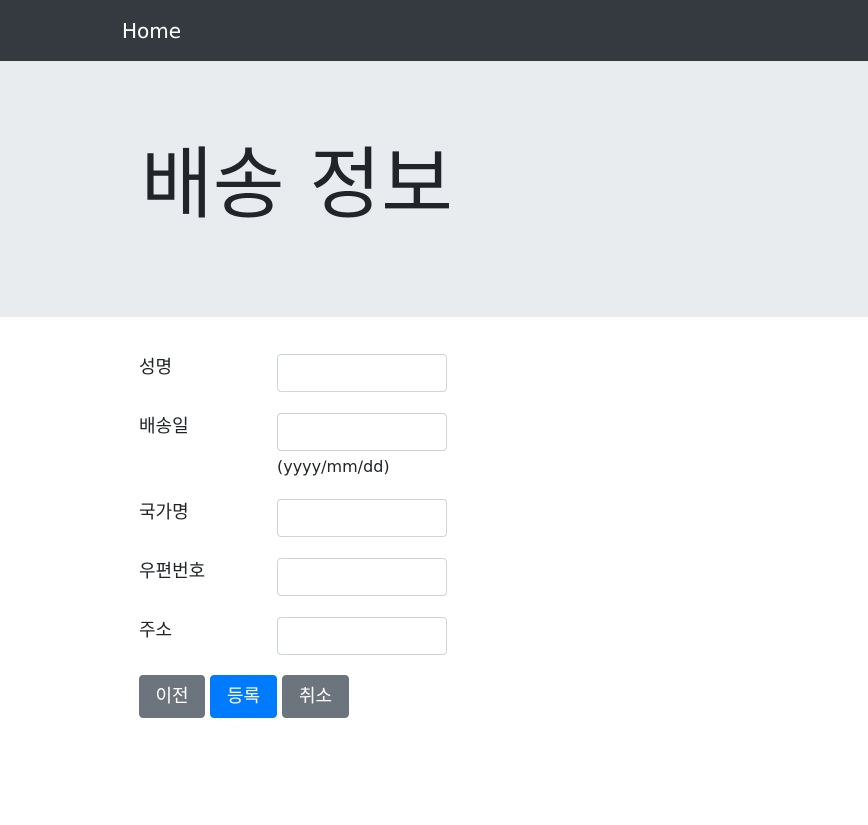  I want to click on cancel-button: 취소, so click(315, 696).